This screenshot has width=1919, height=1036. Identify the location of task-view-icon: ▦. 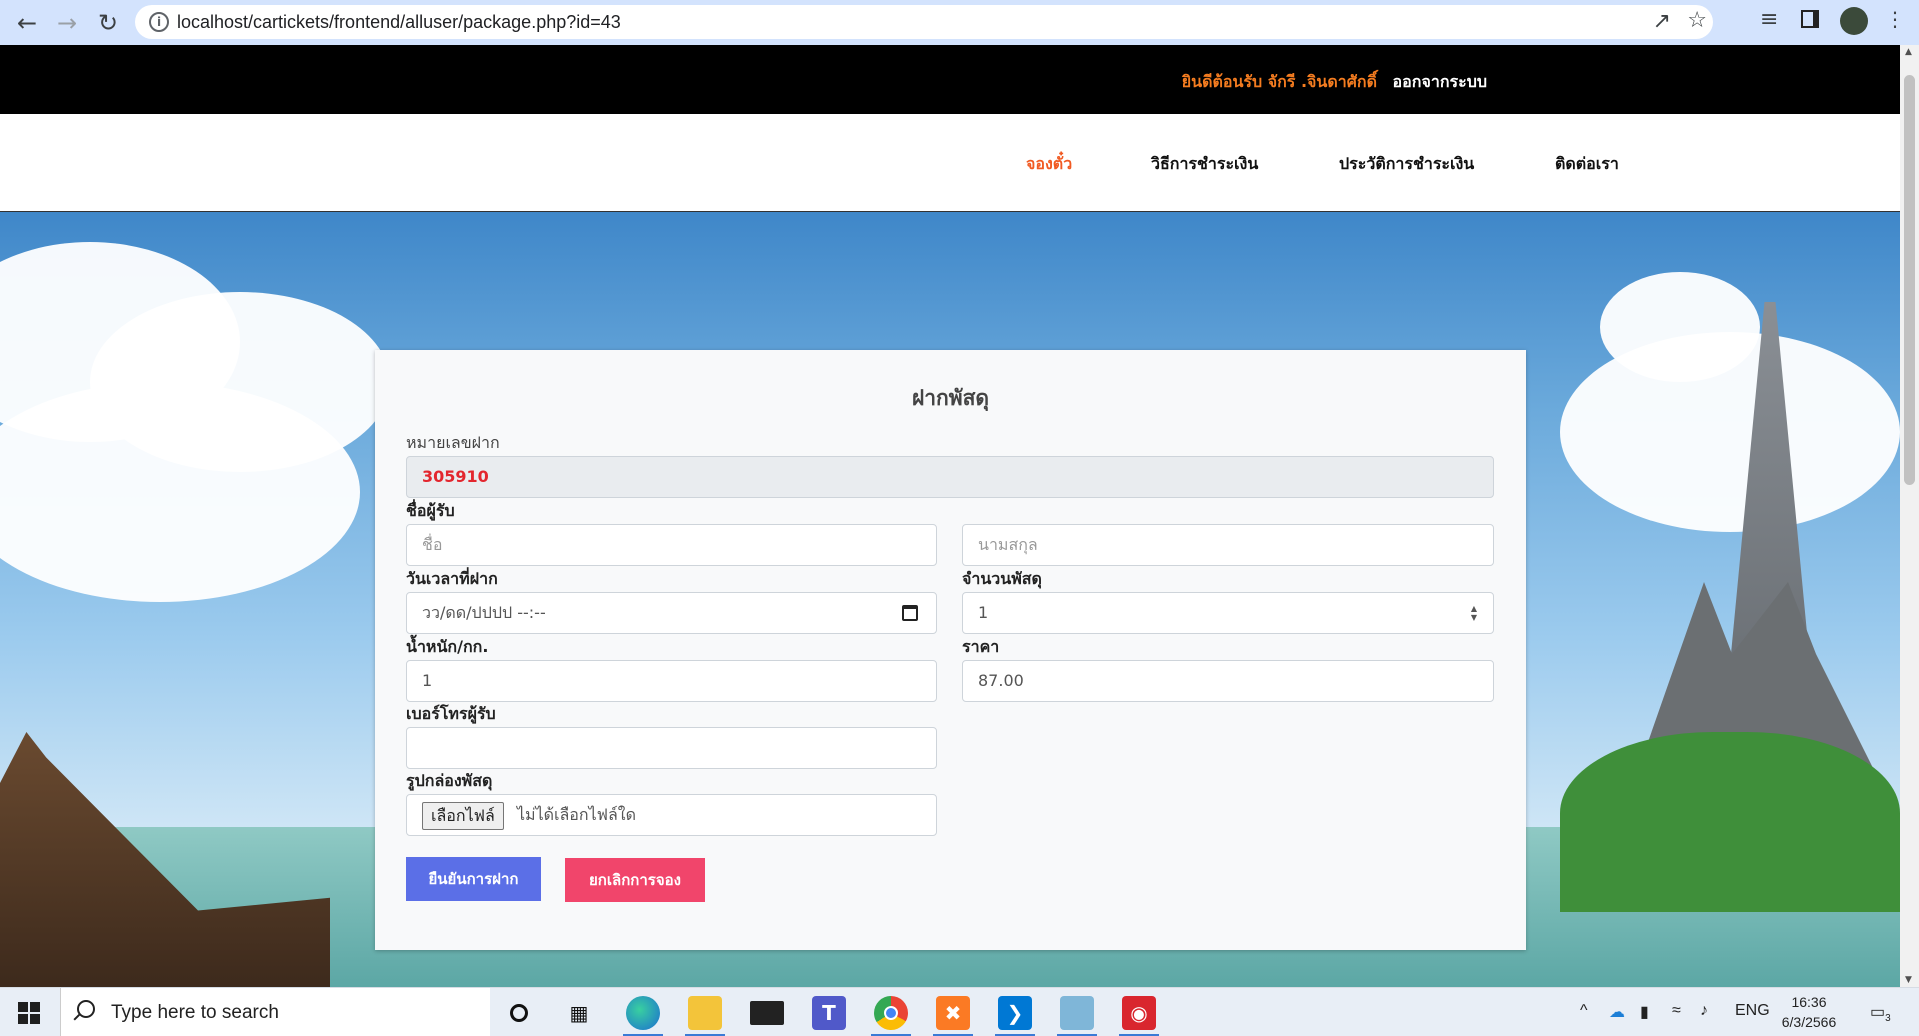
(579, 1013).